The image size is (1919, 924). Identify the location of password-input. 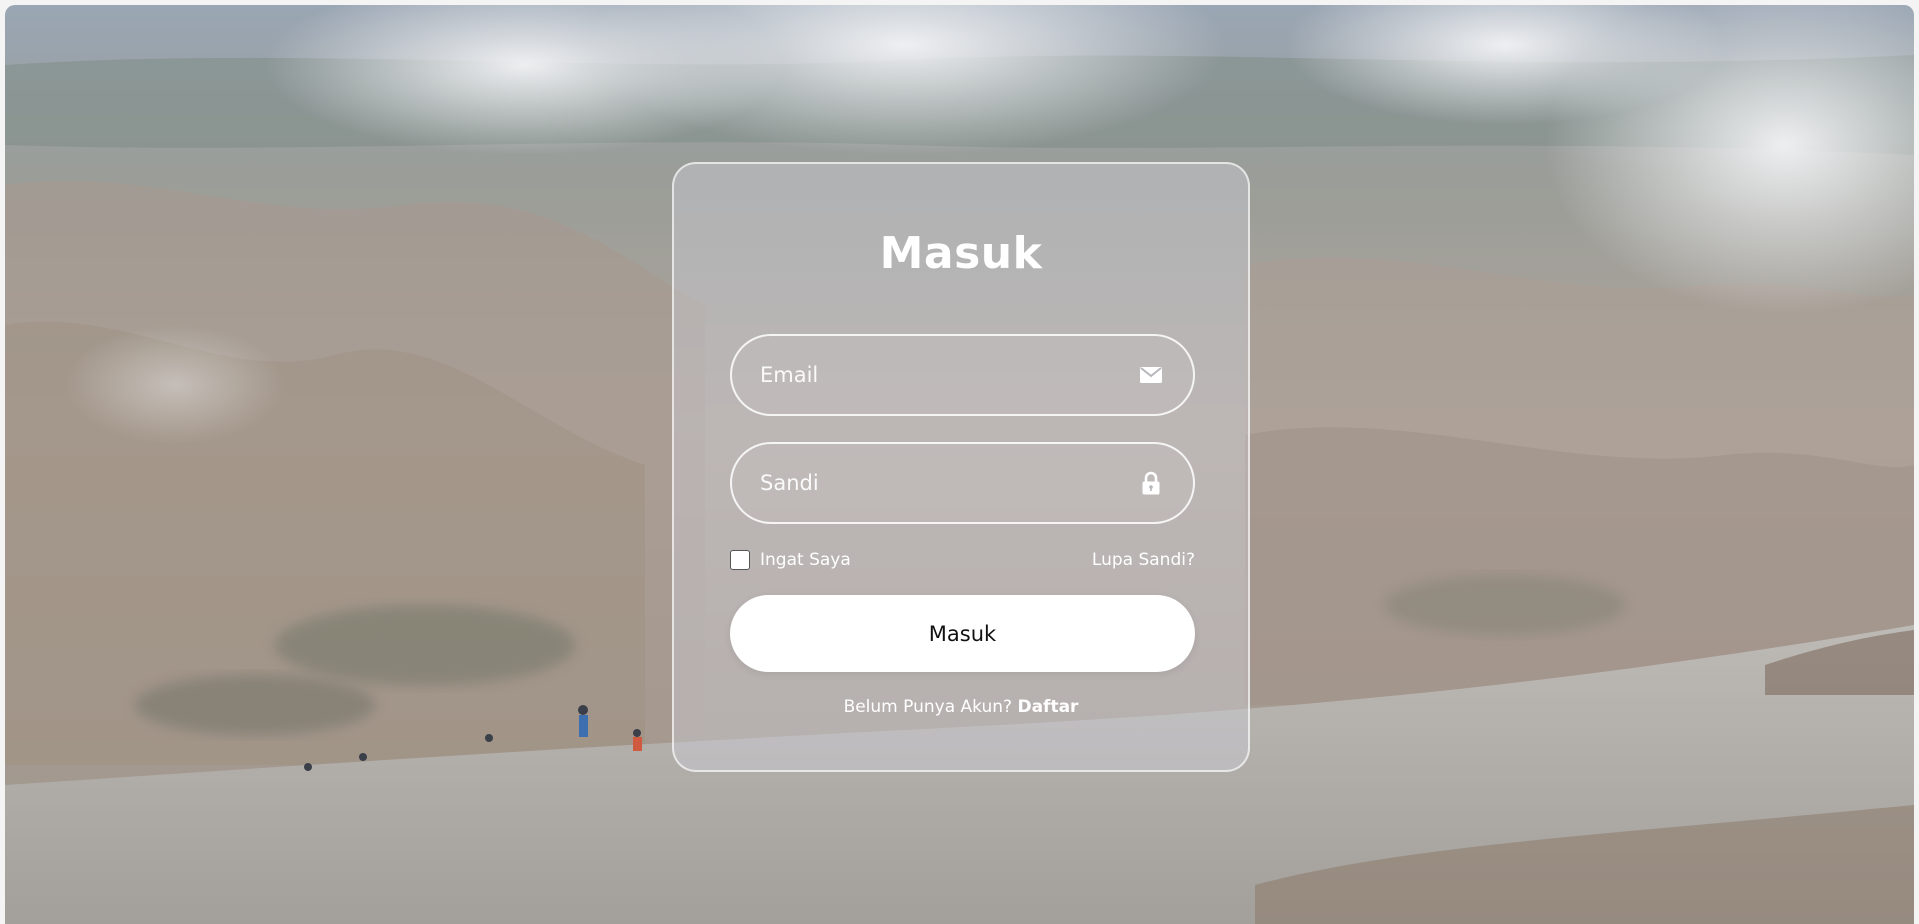
(962, 483).